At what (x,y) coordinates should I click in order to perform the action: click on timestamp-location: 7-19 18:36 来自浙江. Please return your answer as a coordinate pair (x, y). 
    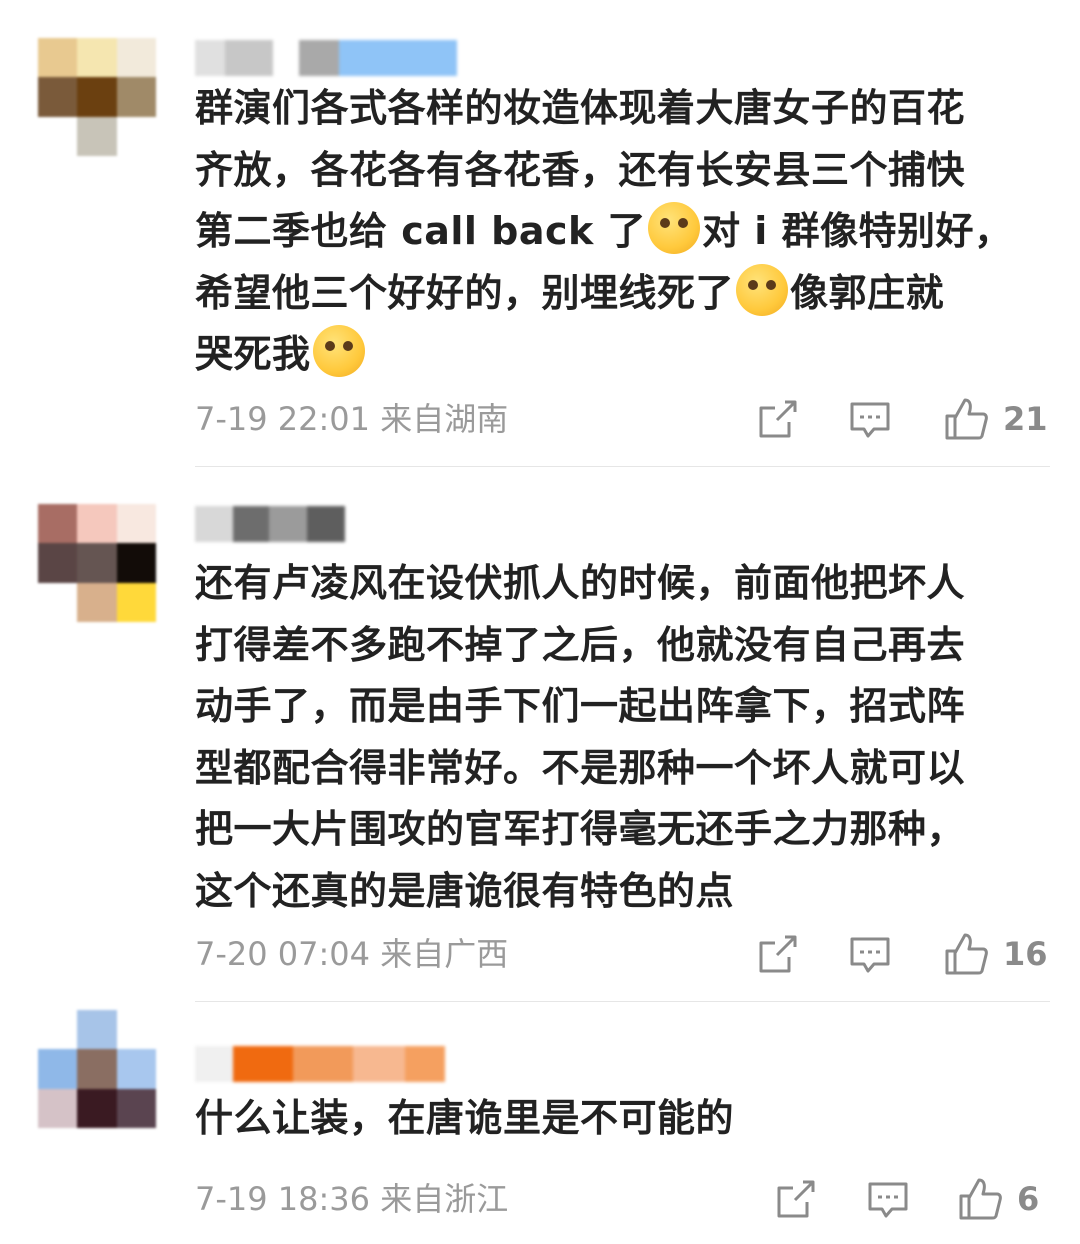
    Looking at the image, I should click on (352, 1199).